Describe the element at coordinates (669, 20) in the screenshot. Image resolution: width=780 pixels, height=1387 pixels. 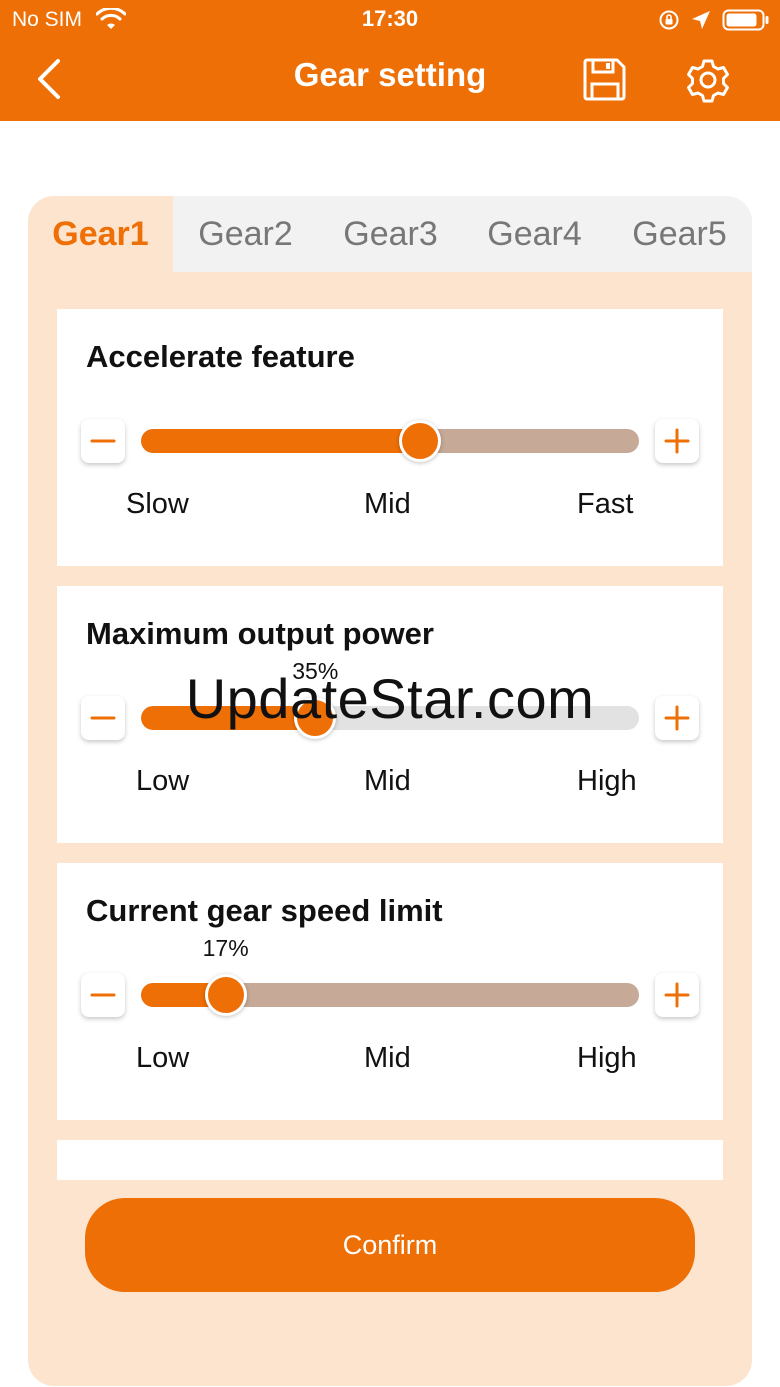
I see `orientation-lock-icon` at that location.